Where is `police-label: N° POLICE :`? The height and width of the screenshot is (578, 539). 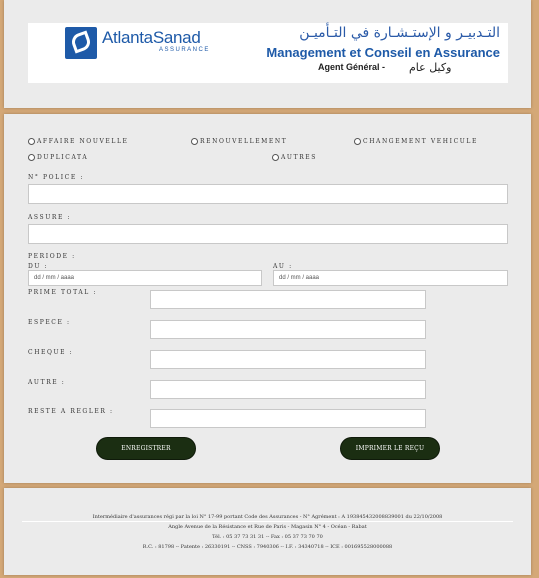 police-label: N° POLICE : is located at coordinates (56, 177).